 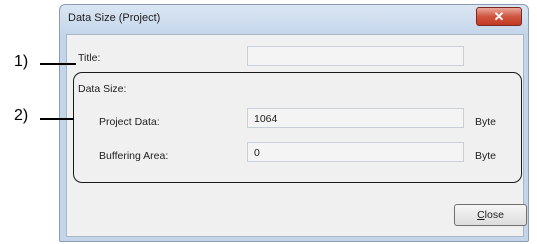 I want to click on close-button-label: Close, so click(x=490, y=215).